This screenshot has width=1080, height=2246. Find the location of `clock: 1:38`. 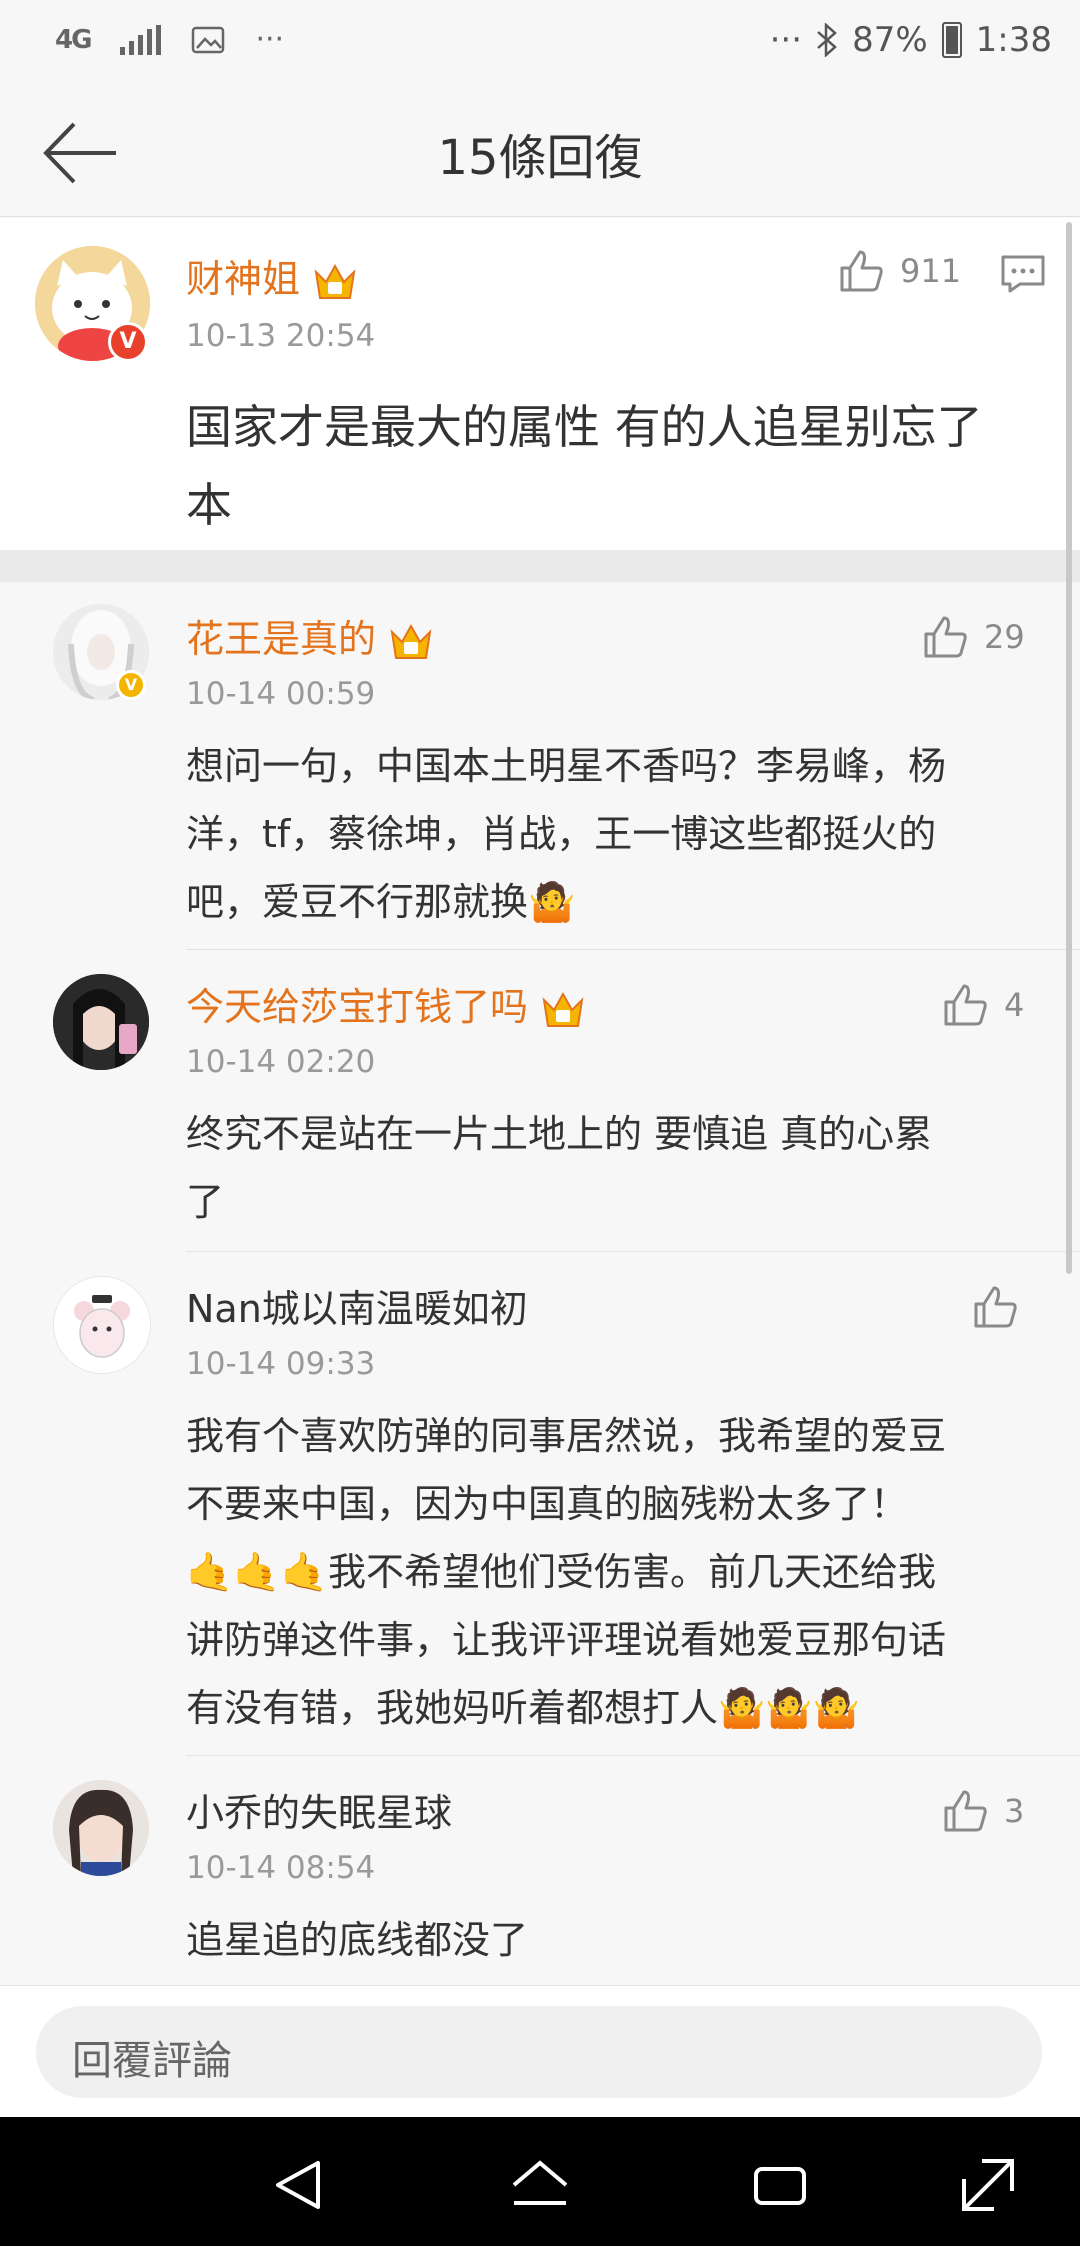

clock: 1:38 is located at coordinates (1013, 40).